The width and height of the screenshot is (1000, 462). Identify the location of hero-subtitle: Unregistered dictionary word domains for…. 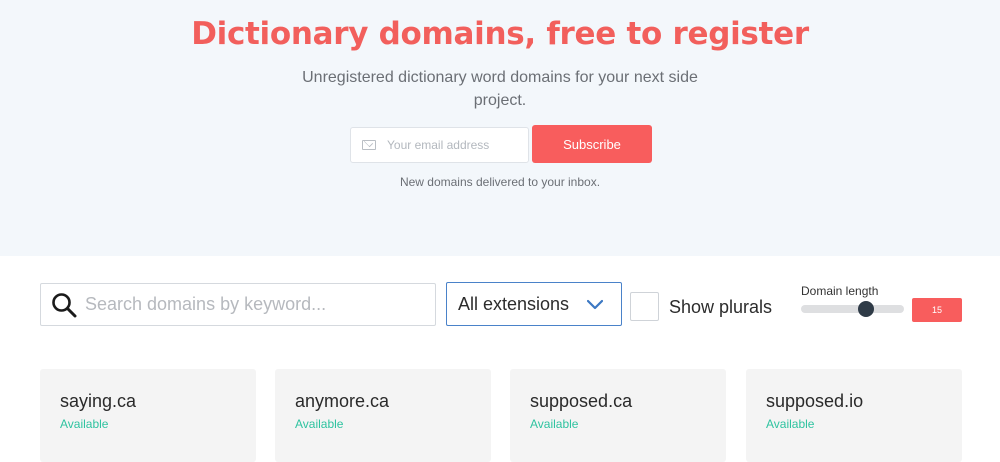
(500, 89).